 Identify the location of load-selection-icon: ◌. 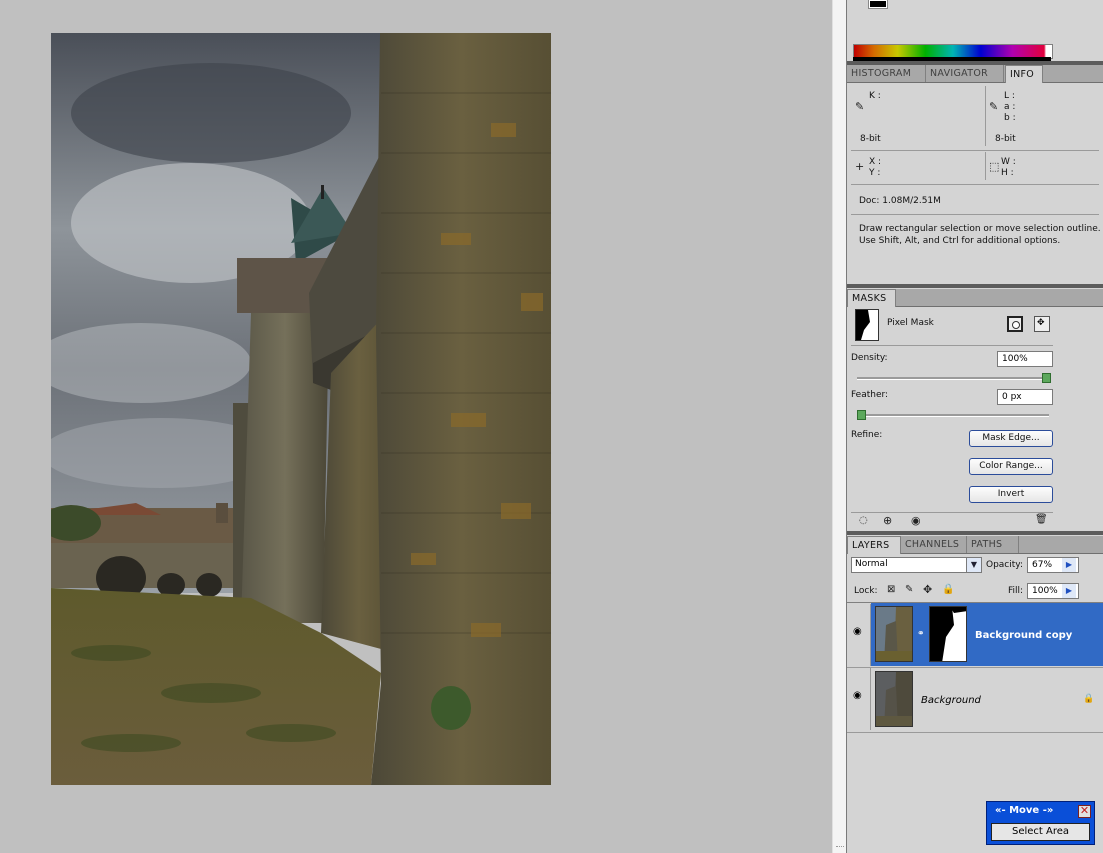
(863, 520).